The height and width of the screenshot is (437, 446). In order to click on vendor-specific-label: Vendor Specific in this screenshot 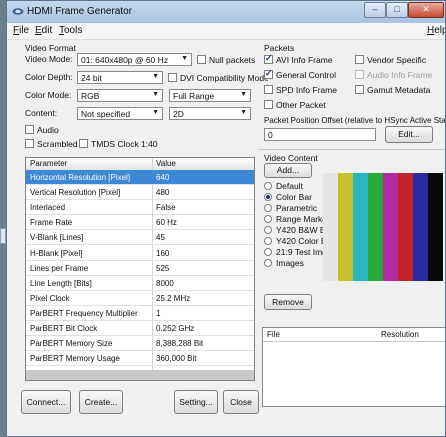, I will do `click(397, 60)`.